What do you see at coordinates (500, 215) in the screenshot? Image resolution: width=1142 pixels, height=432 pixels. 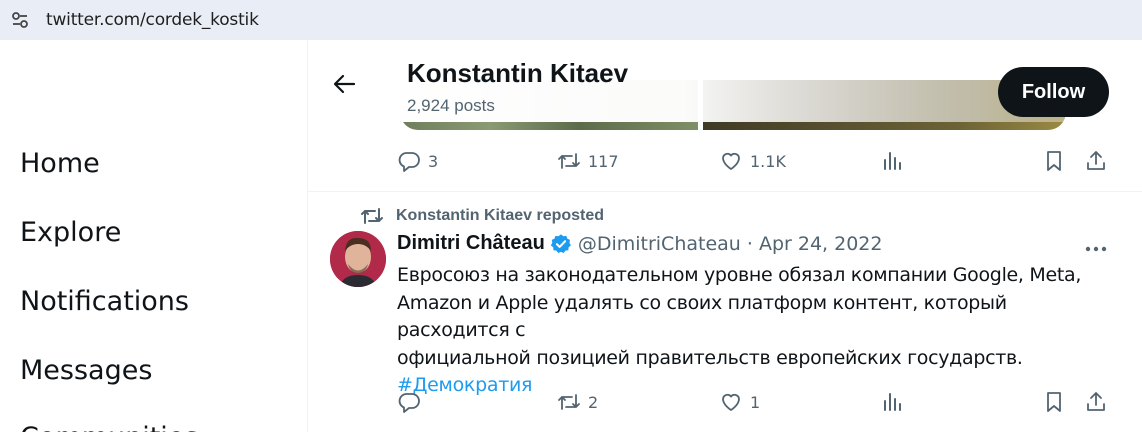 I see `repost-label: Konstantin Kitaev reposted` at bounding box center [500, 215].